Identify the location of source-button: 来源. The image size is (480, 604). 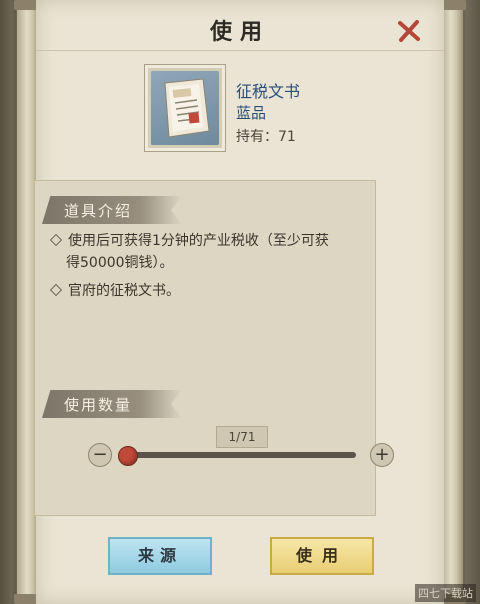
(160, 556).